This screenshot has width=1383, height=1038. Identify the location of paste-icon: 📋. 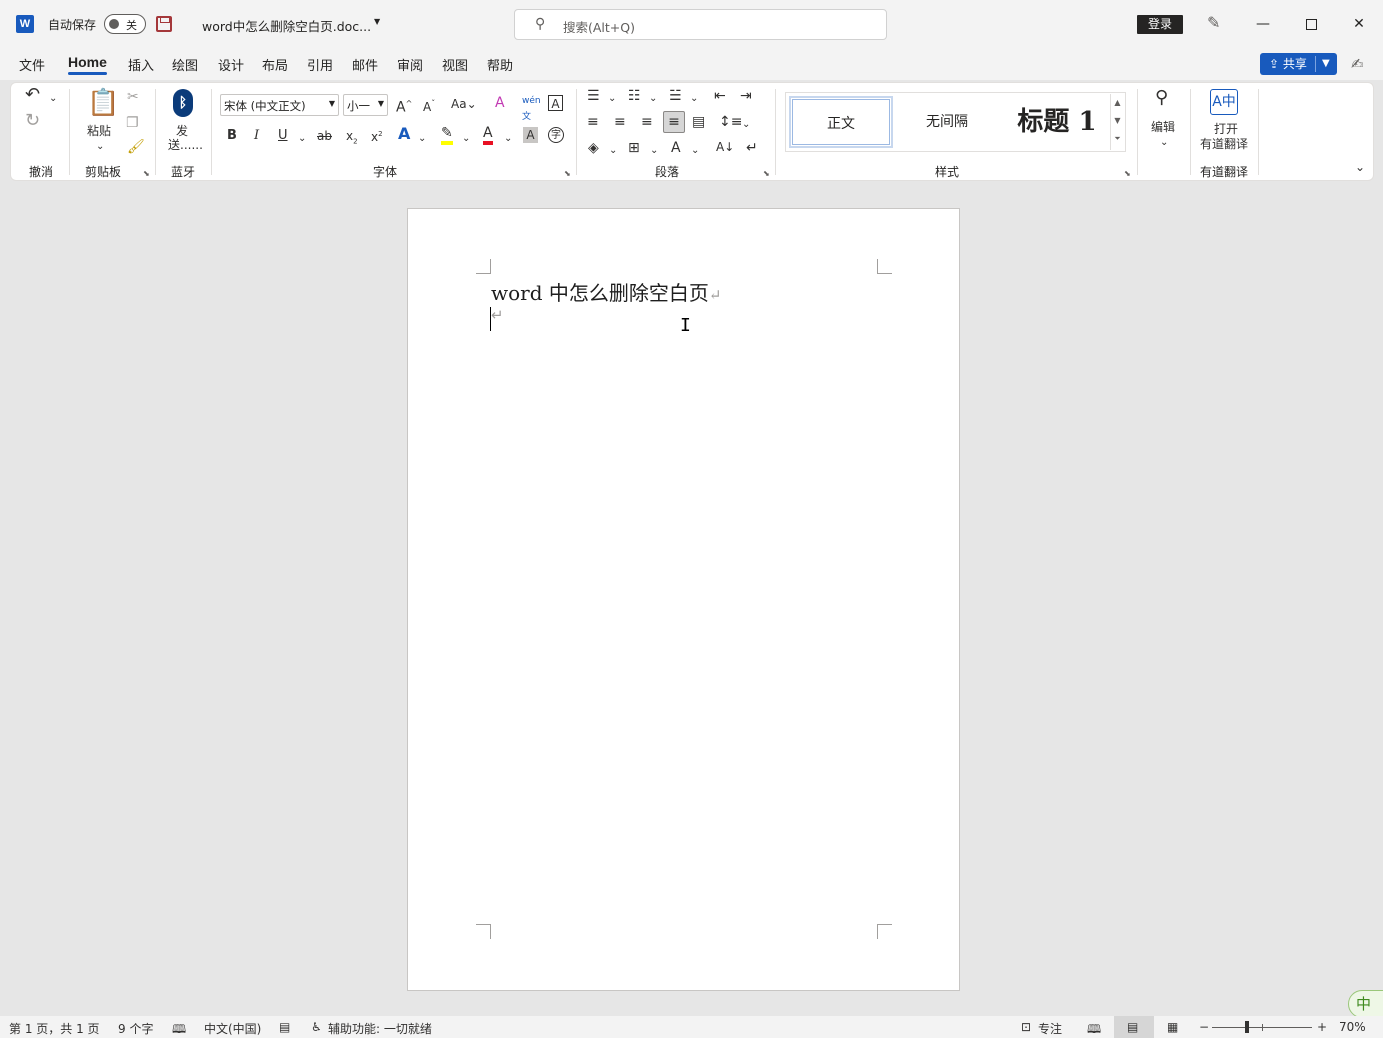
(103, 103).